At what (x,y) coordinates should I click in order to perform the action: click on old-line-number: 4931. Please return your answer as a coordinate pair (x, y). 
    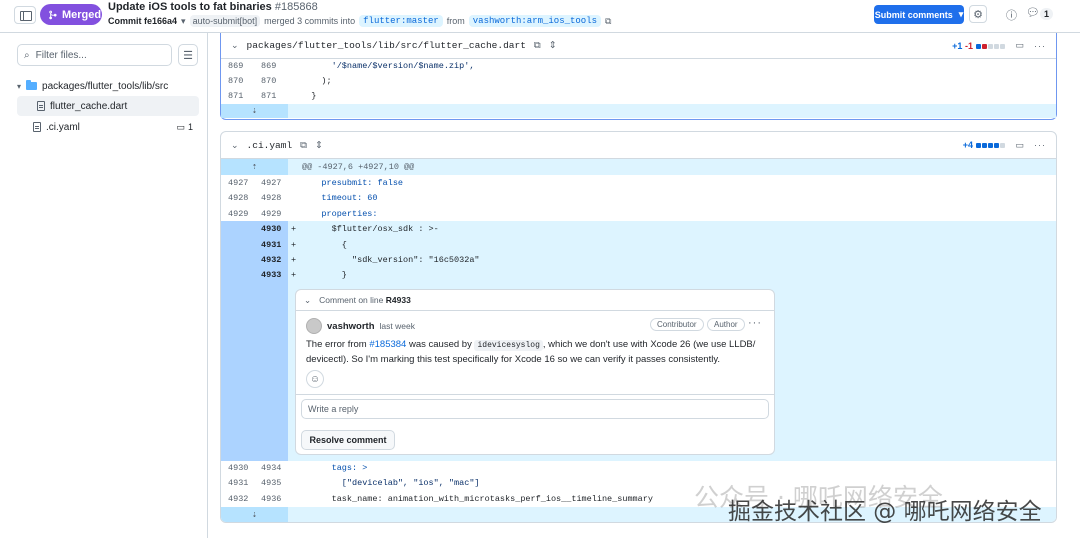
    Looking at the image, I should click on (237, 483).